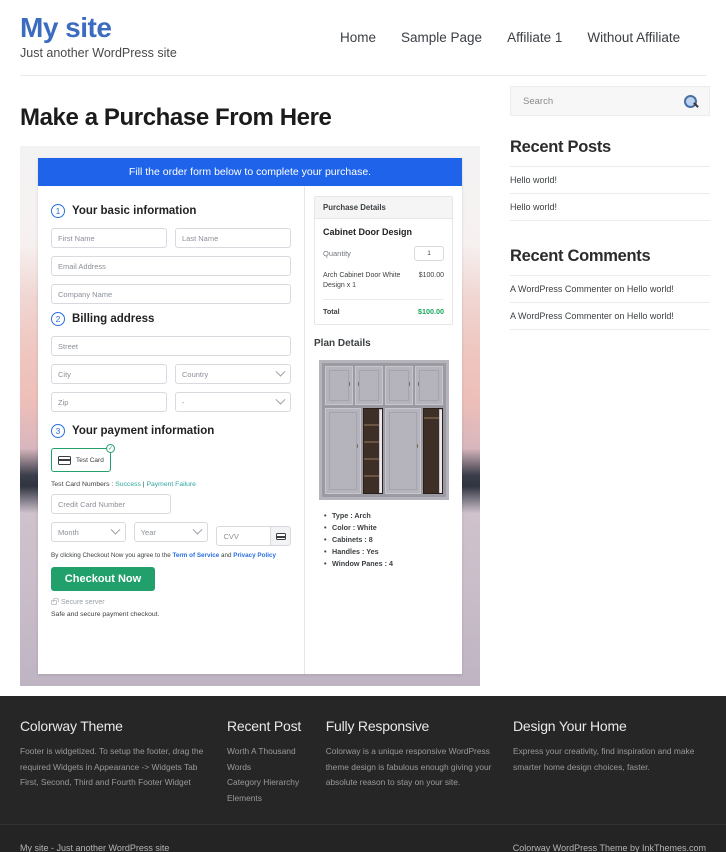  What do you see at coordinates (368, 232) in the screenshot?
I see `product-name: Cabinet Door Design` at bounding box center [368, 232].